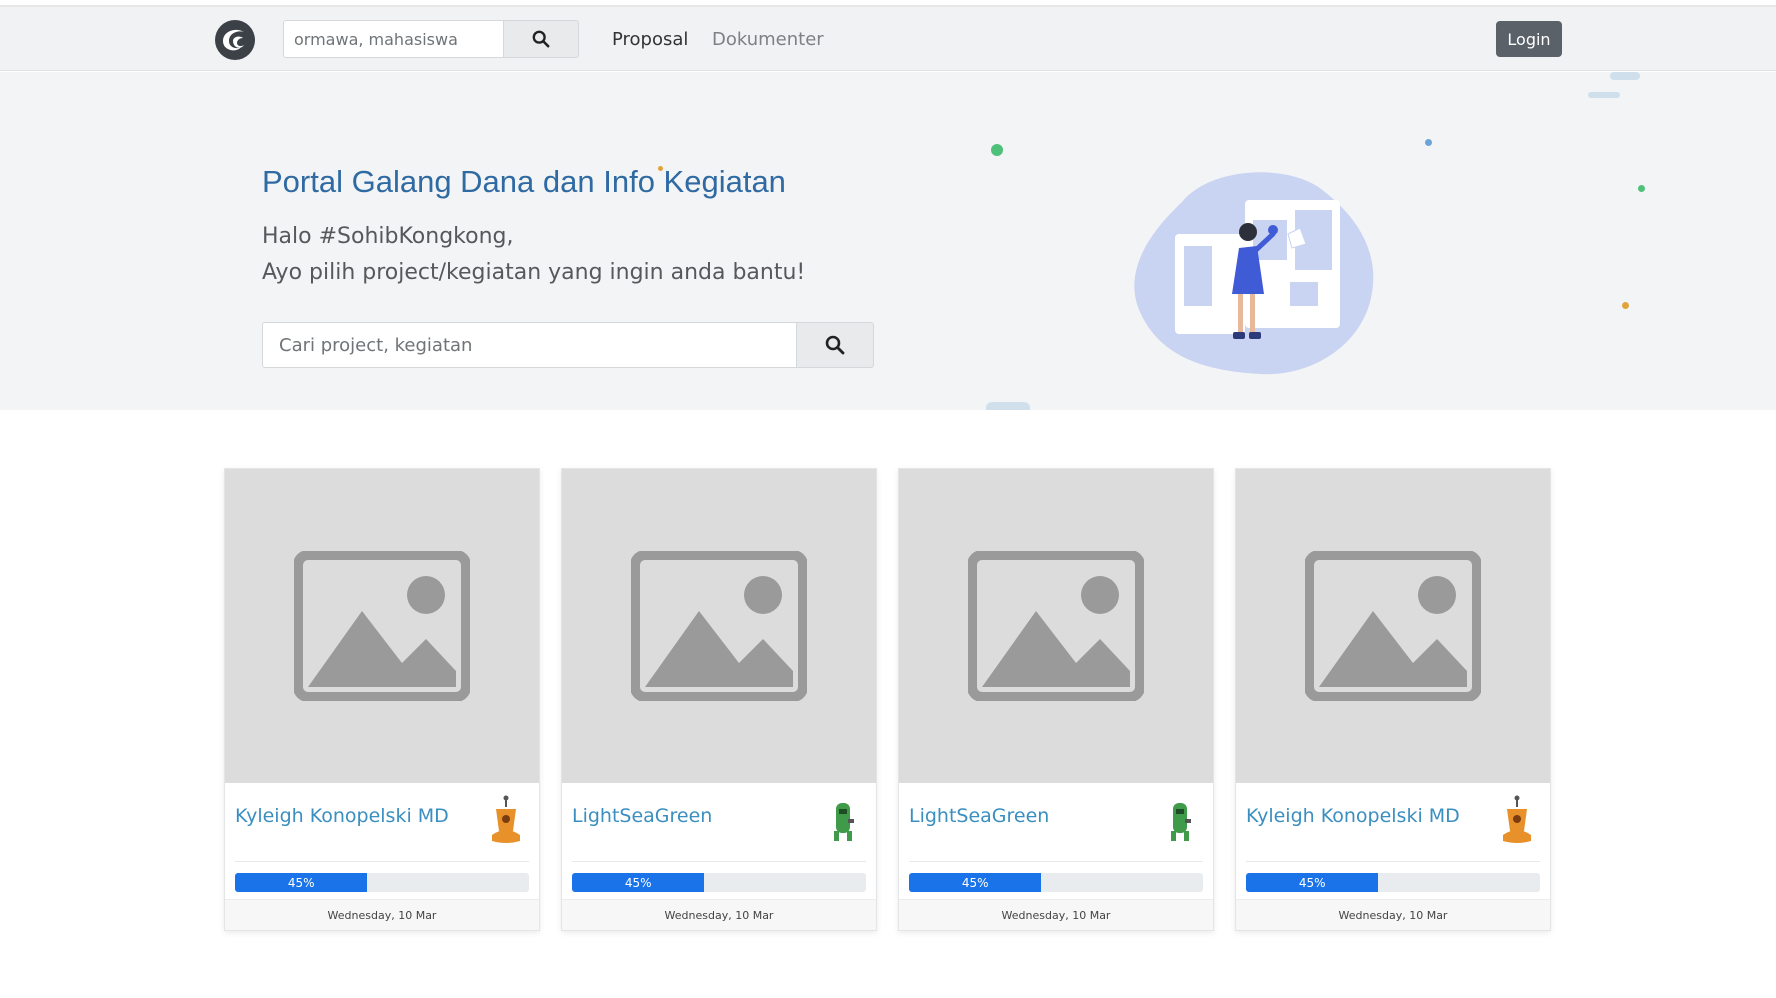 The height and width of the screenshot is (998, 1776). Describe the element at coordinates (393, 39) in the screenshot. I see `nav-search-input` at that location.